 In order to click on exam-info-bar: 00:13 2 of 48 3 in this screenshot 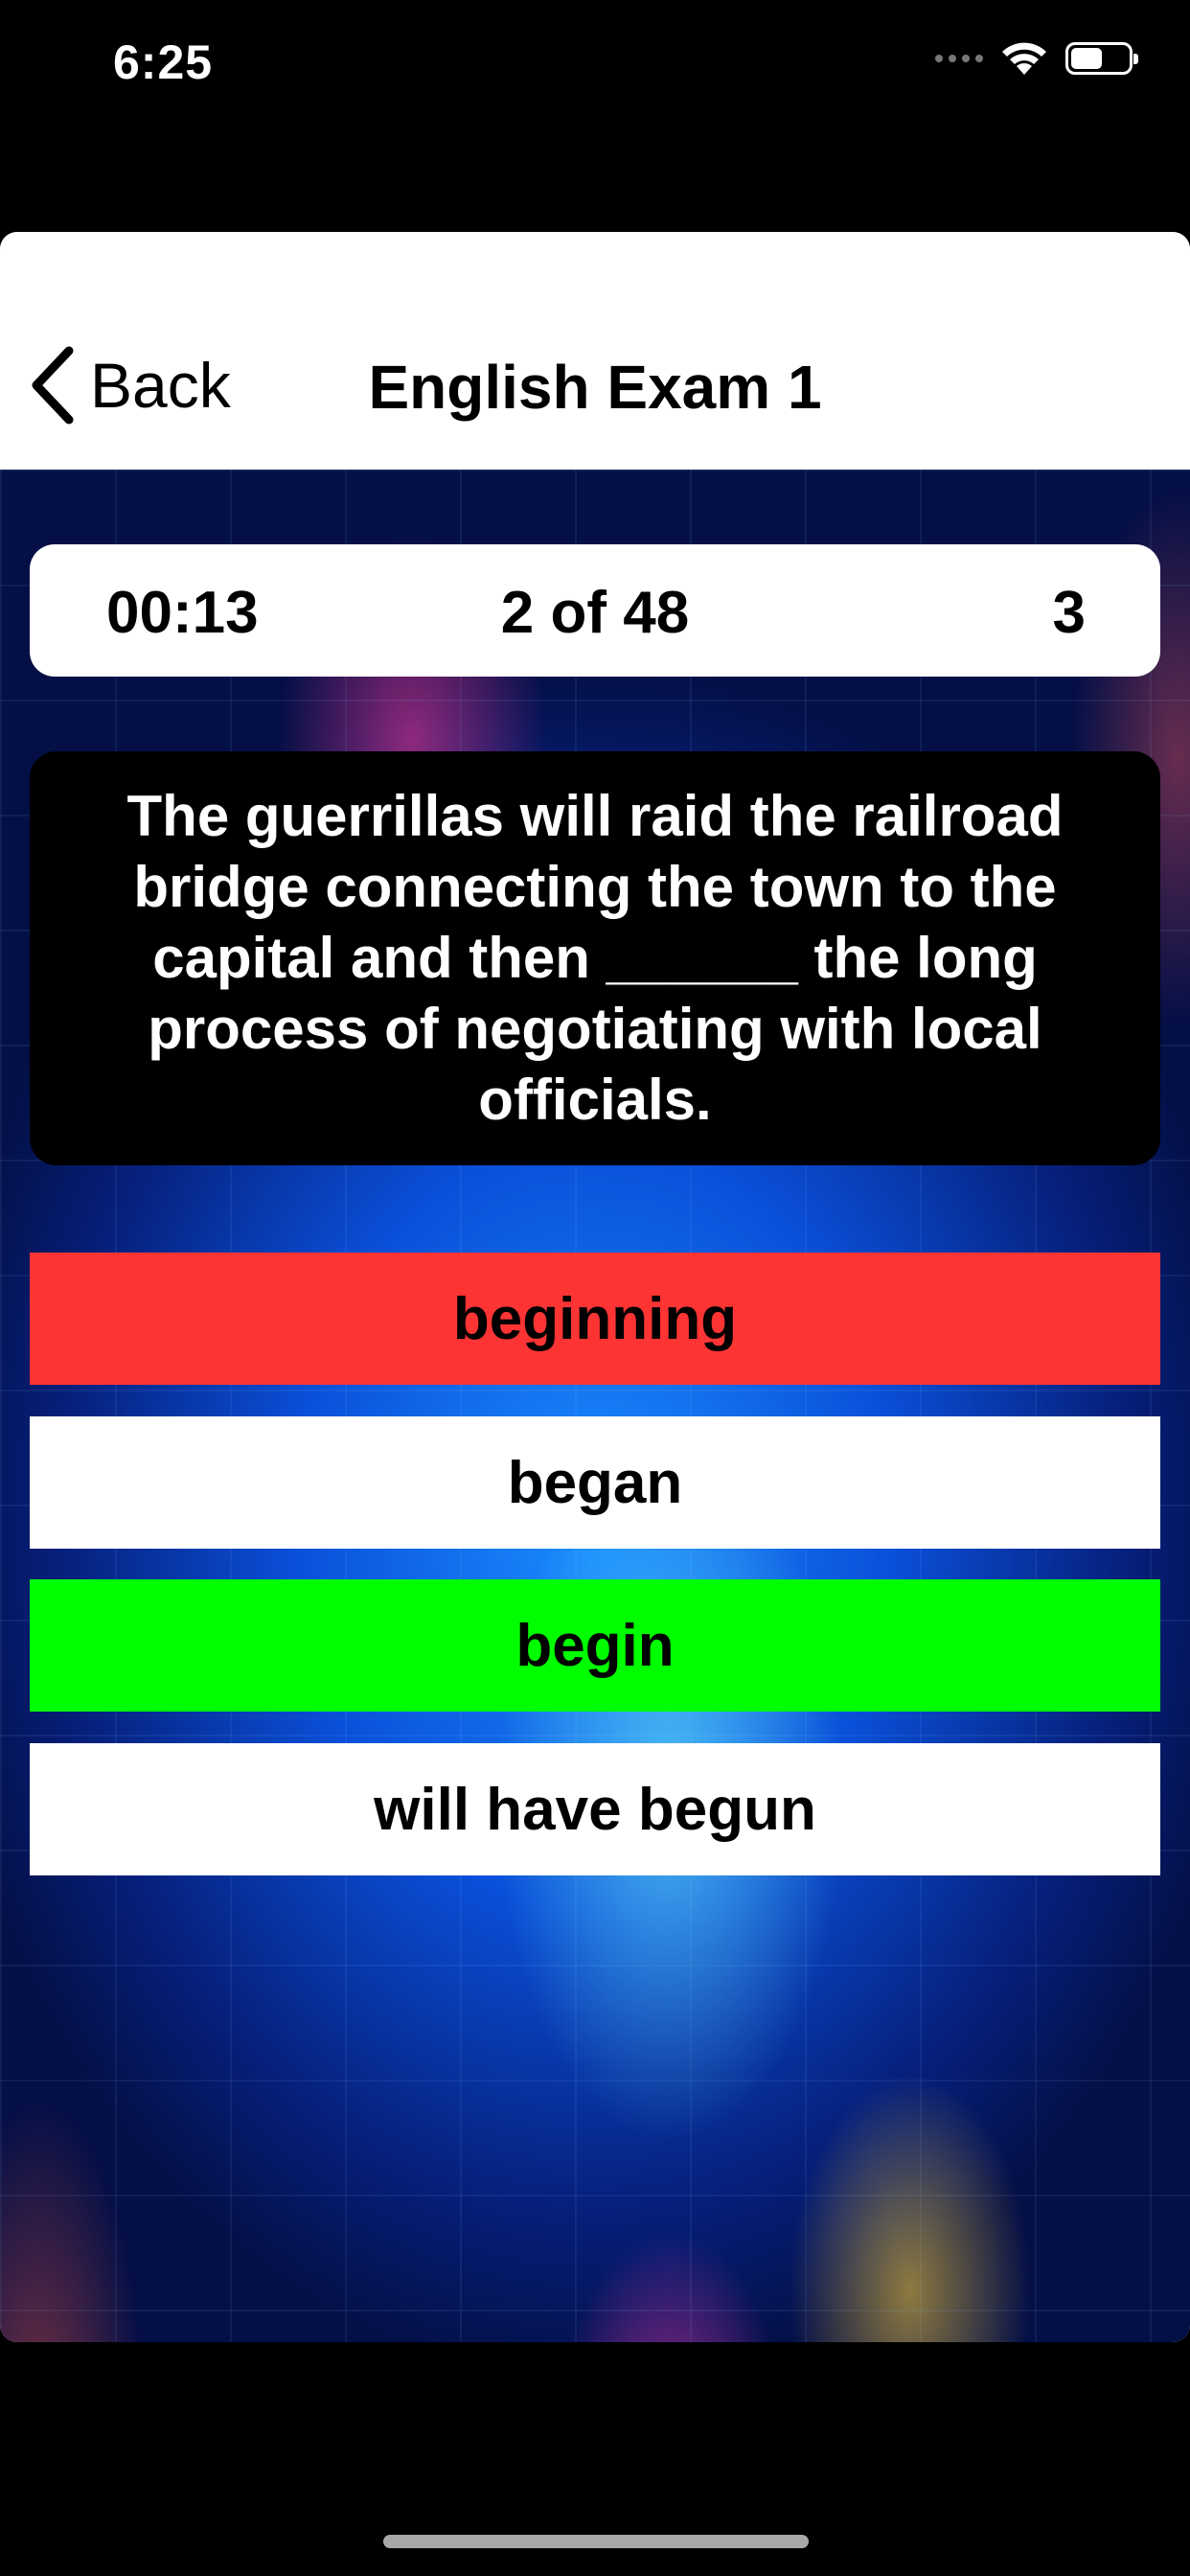, I will do `click(595, 610)`.